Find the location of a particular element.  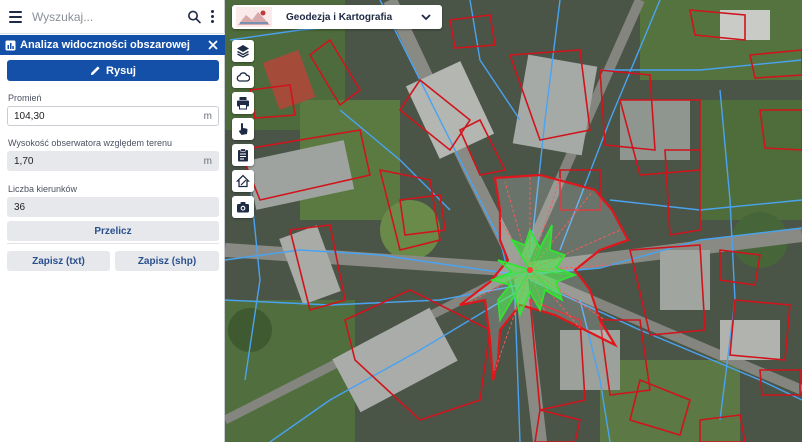

touch-icon is located at coordinates (243, 129).